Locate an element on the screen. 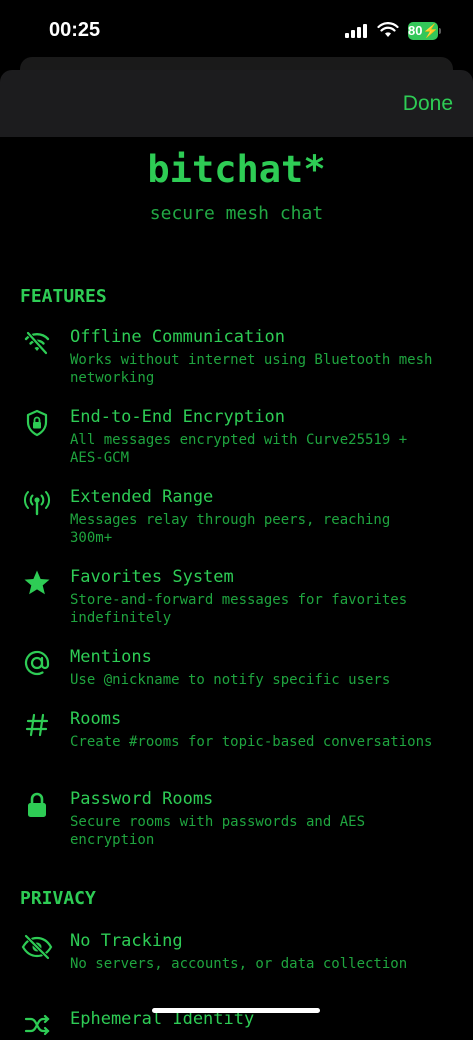 The height and width of the screenshot is (1040, 473). feature-description: Use @nickname to notify specific users is located at coordinates (230, 680).